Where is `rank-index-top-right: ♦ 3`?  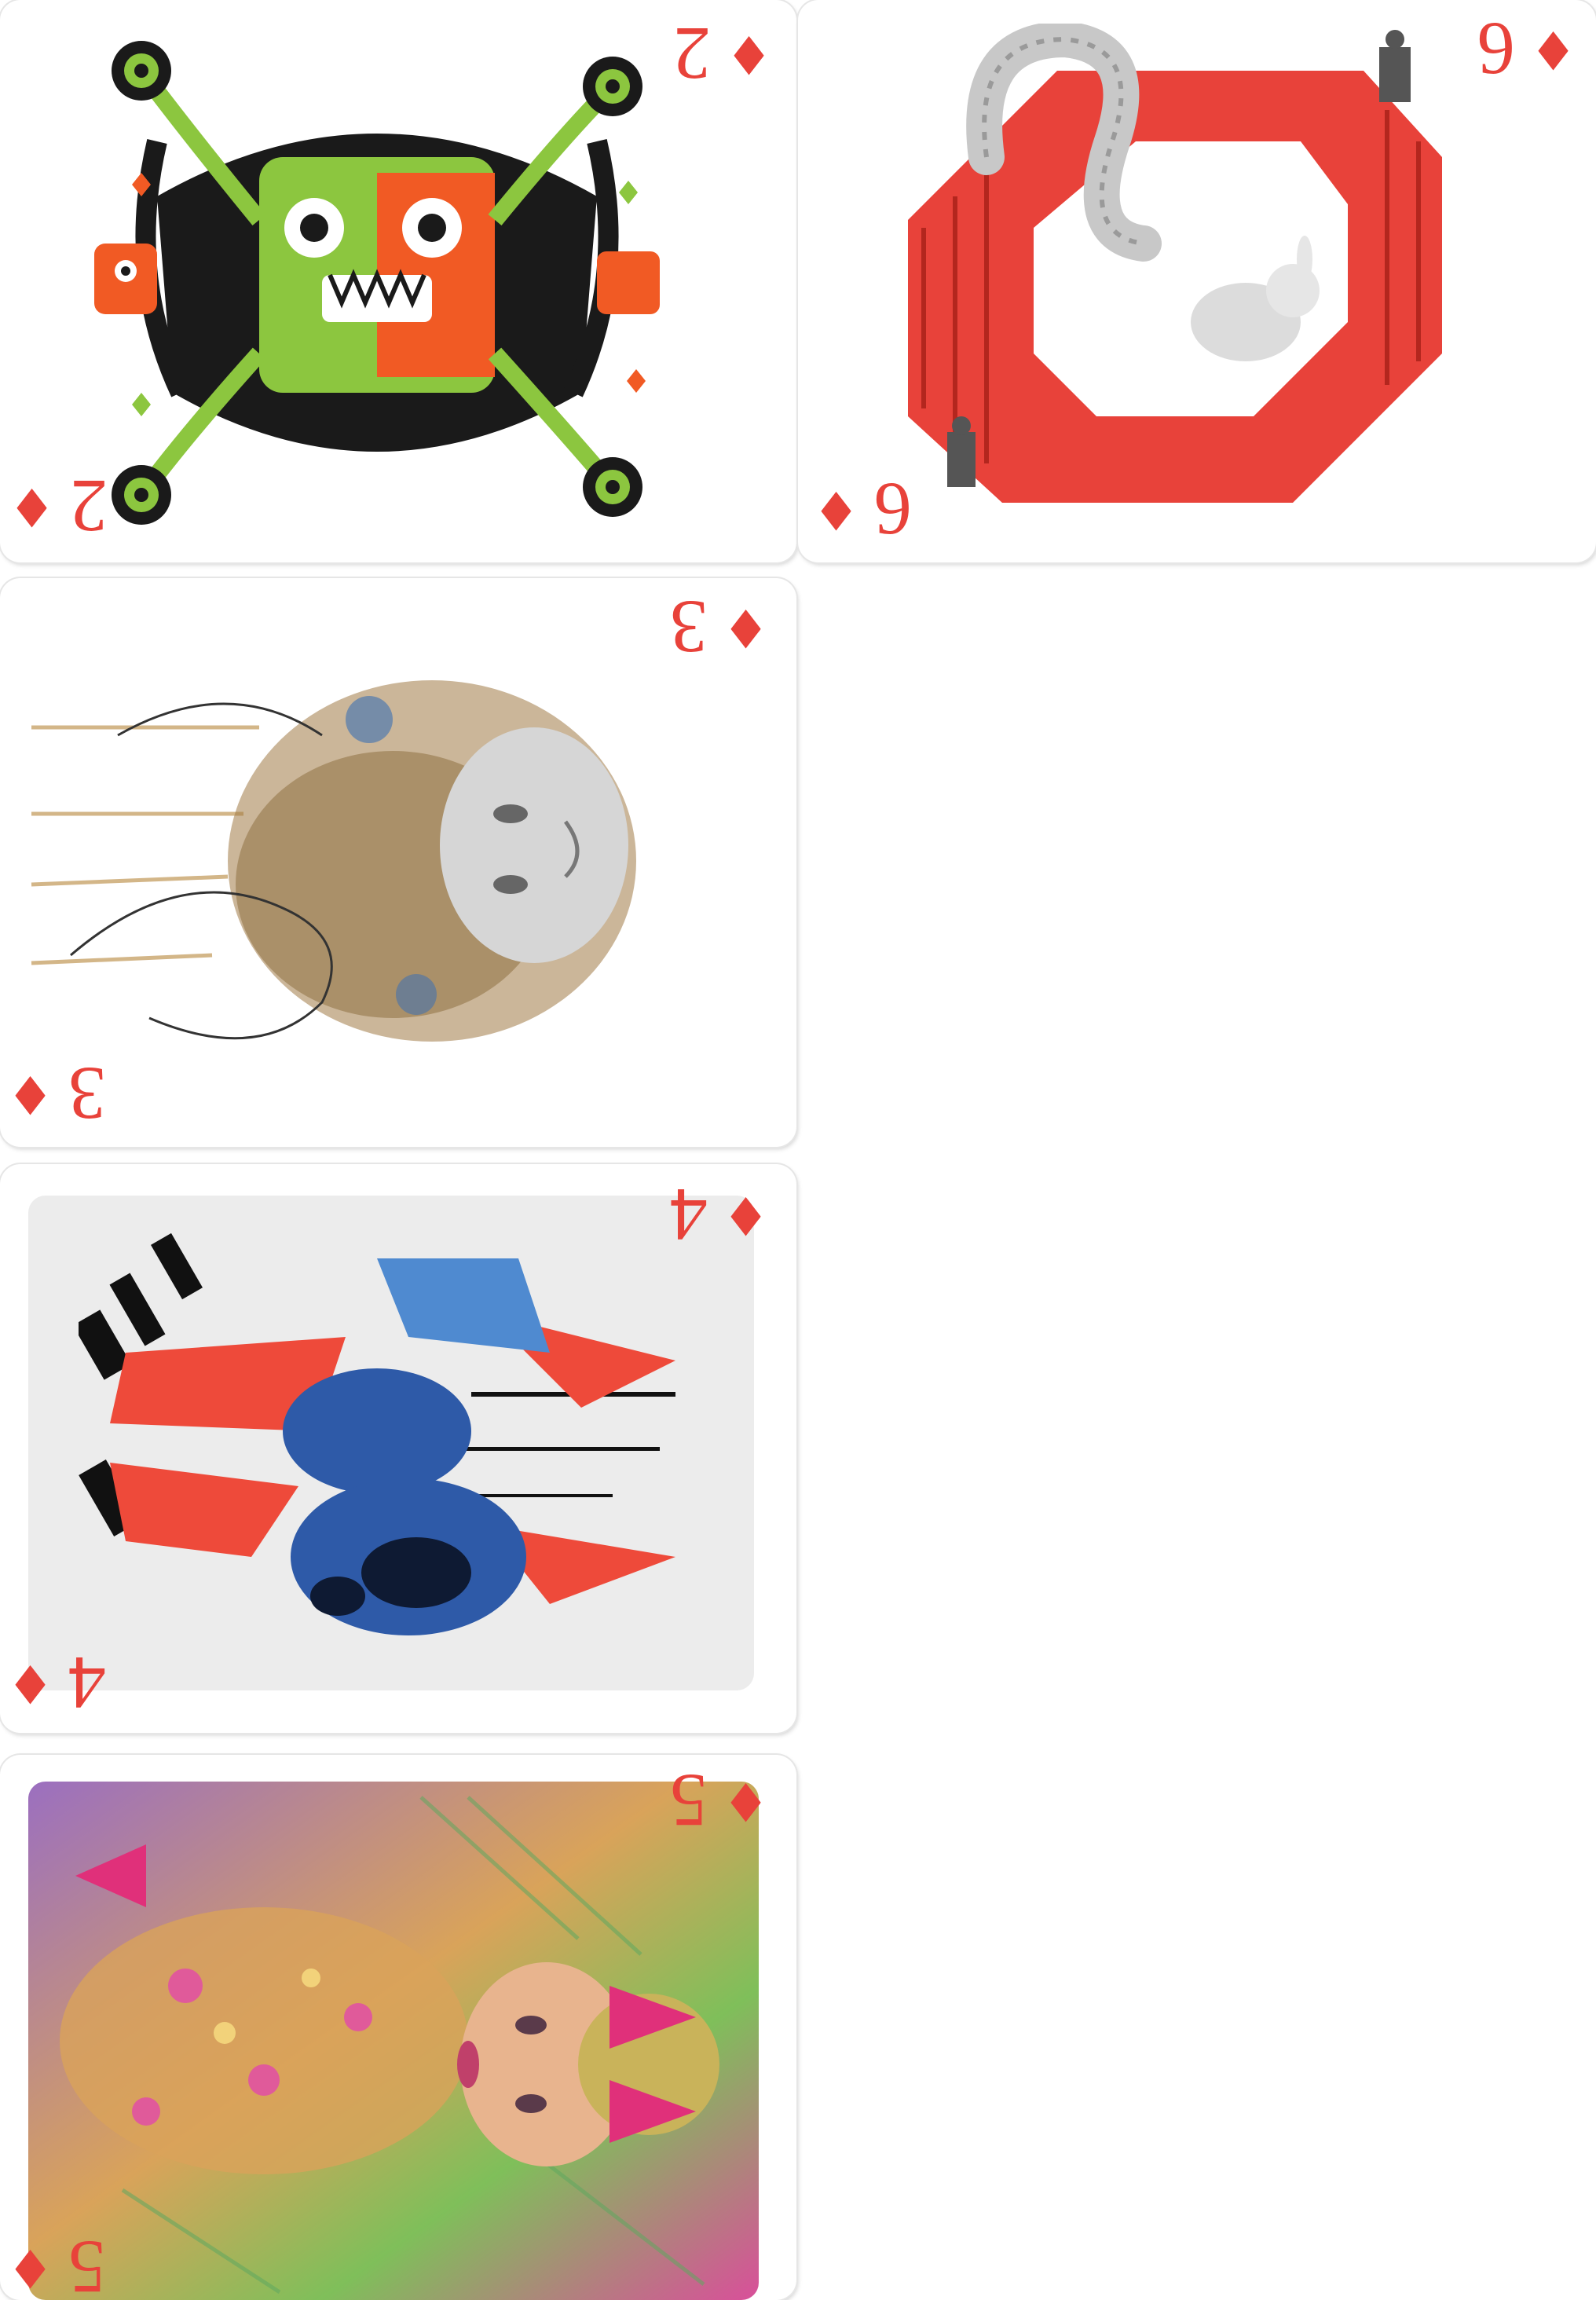
rank-index-top-right: ♦ 3 is located at coordinates (720, 627).